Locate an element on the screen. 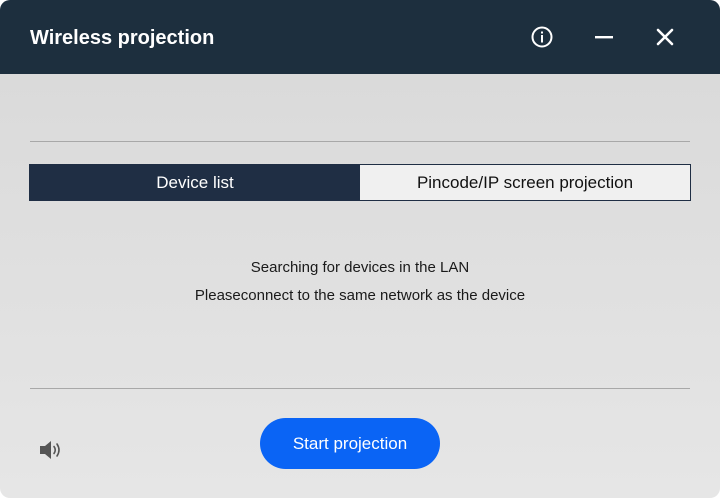 The width and height of the screenshot is (720, 498). tab-pincode-ip-projection: Pincode/IP screen projection is located at coordinates (525, 182).